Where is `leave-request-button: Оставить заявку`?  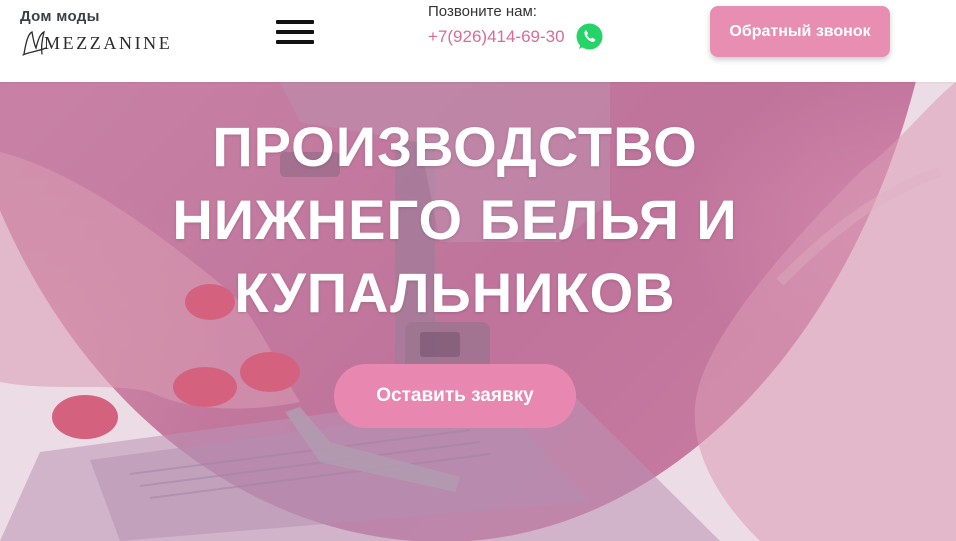 leave-request-button: Оставить заявку is located at coordinates (455, 396).